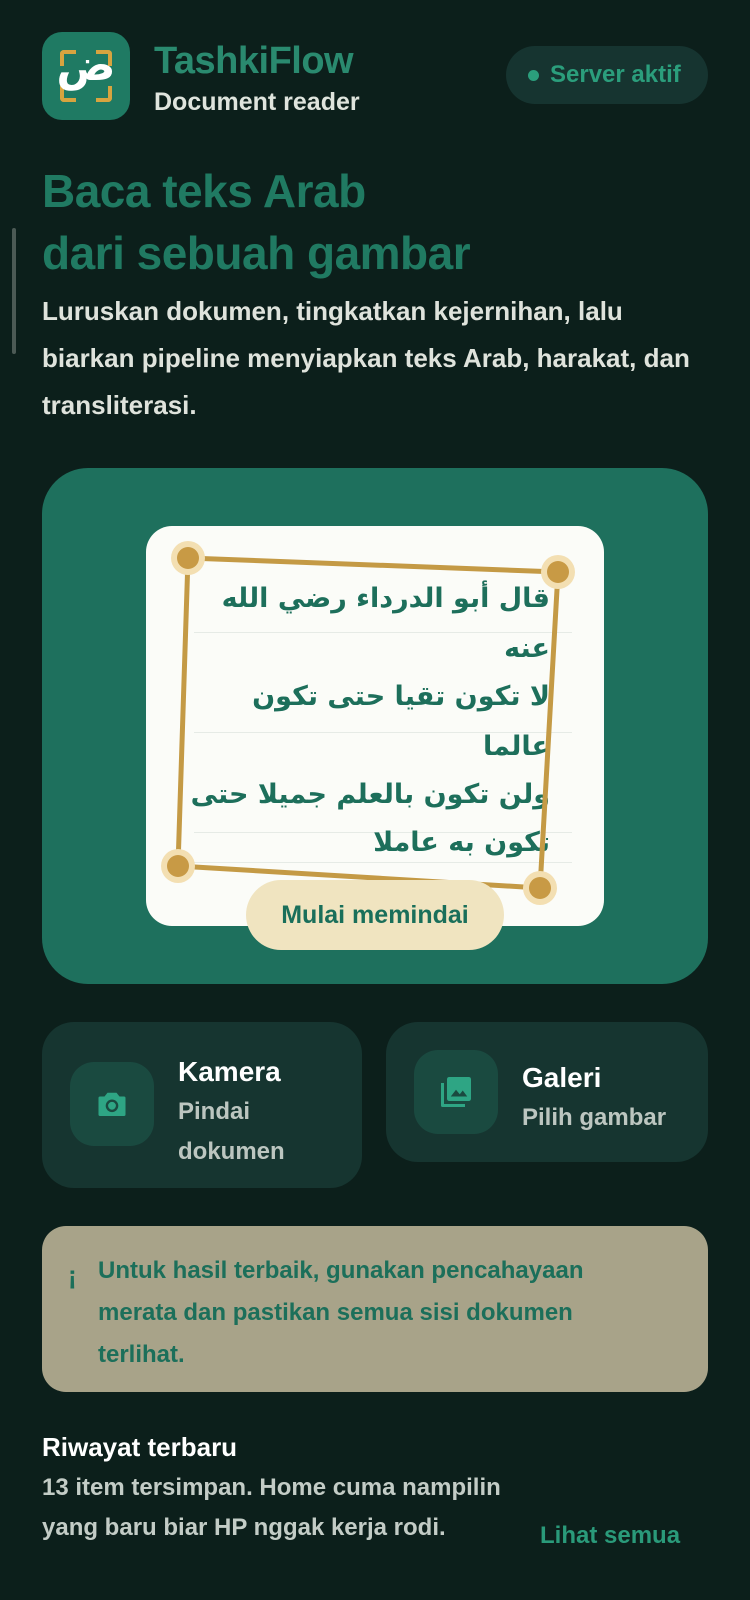 Image resolution: width=750 pixels, height=1600 pixels. Describe the element at coordinates (375, 222) in the screenshot. I see `hero-title: Baca teks Arab dari sebuah gambar` at that location.